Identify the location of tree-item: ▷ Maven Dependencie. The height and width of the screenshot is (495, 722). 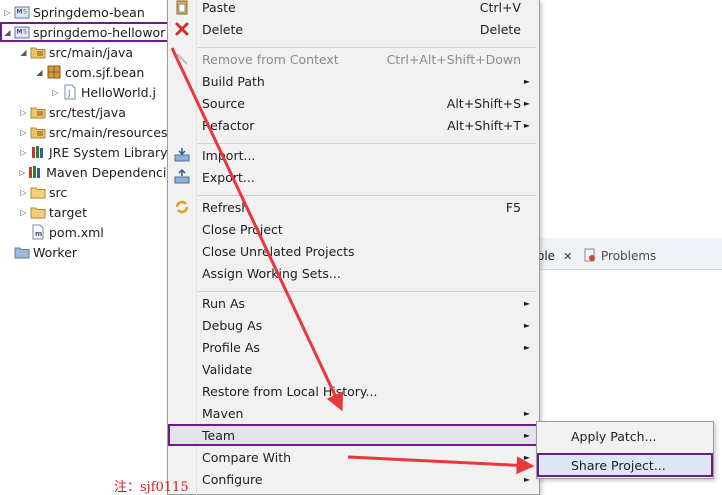
(85, 172).